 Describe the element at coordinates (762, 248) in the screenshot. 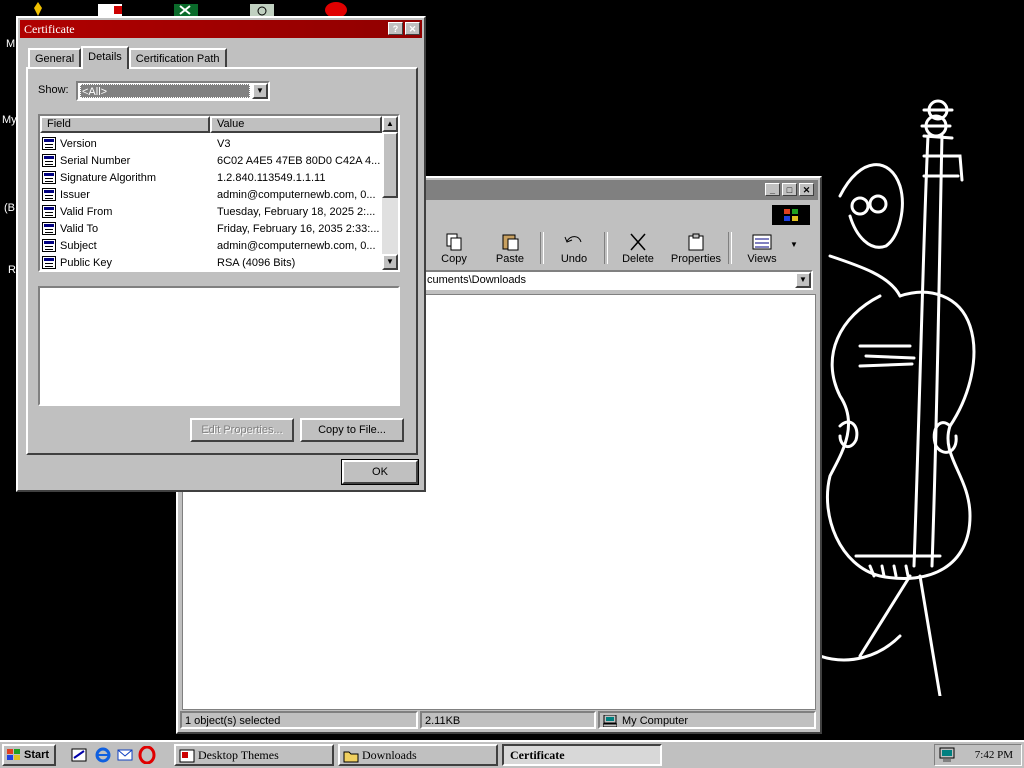

I see `views-button: Views` at that location.